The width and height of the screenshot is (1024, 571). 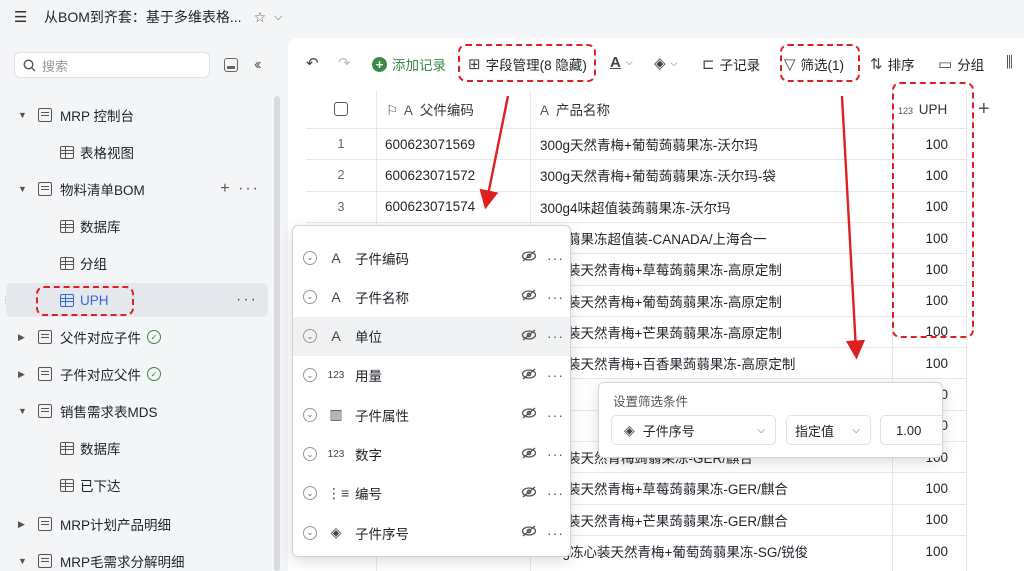 What do you see at coordinates (661, 301) in the screenshot?
I see `cell-product-name: 冻心装天然青梅+葡萄蒟蒻果冻-高原定制` at bounding box center [661, 301].